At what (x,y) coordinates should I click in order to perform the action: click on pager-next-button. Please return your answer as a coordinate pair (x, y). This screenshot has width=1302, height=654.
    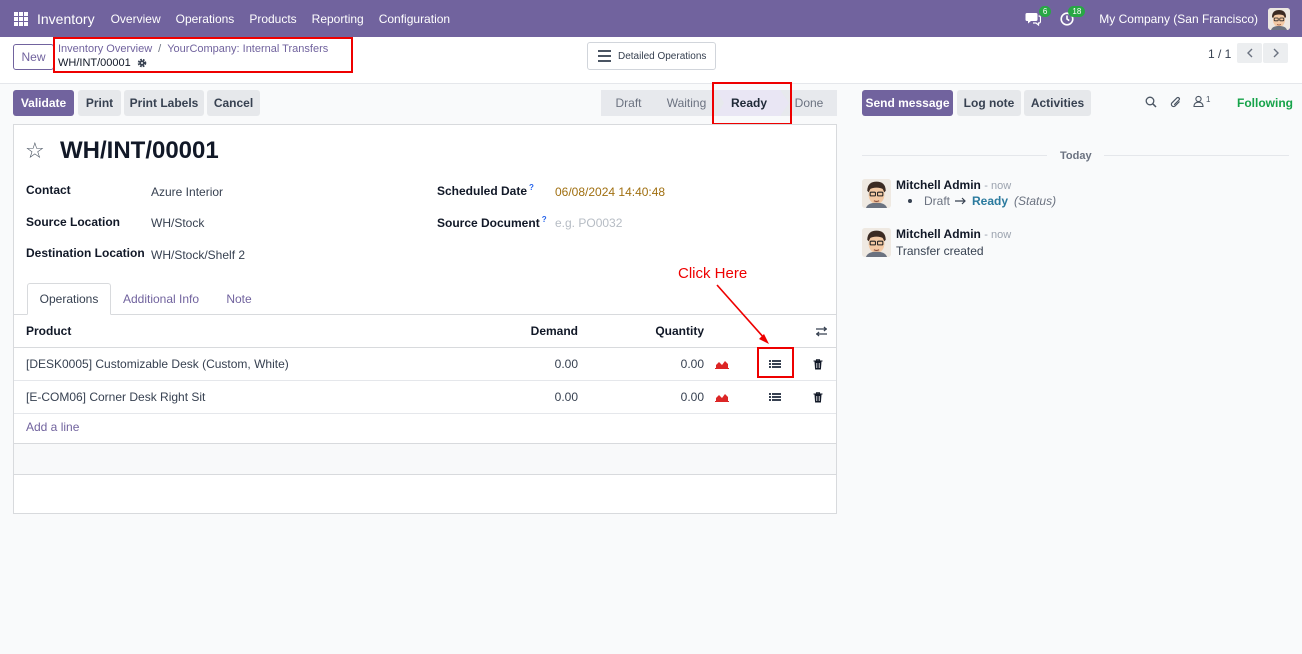
    Looking at the image, I should click on (1275, 53).